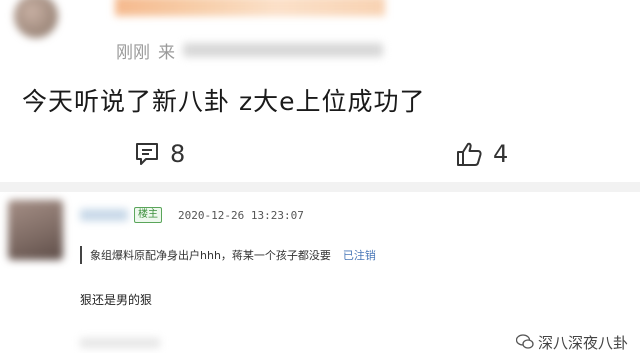 The image size is (640, 353). I want to click on watermark-text: 深八深夜八卦, so click(582, 342).